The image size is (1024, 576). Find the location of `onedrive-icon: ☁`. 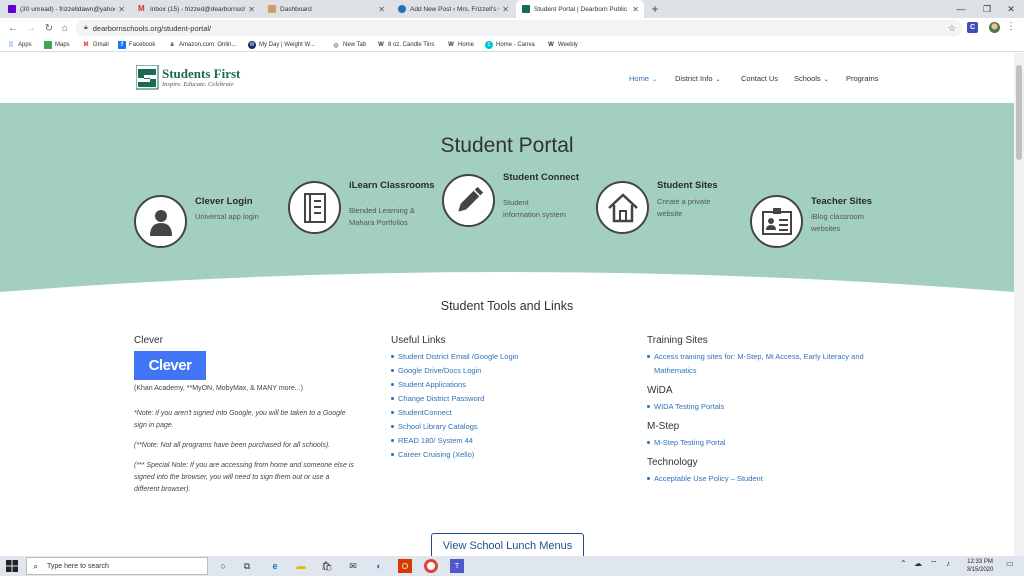

onedrive-icon: ☁ is located at coordinates (918, 563).